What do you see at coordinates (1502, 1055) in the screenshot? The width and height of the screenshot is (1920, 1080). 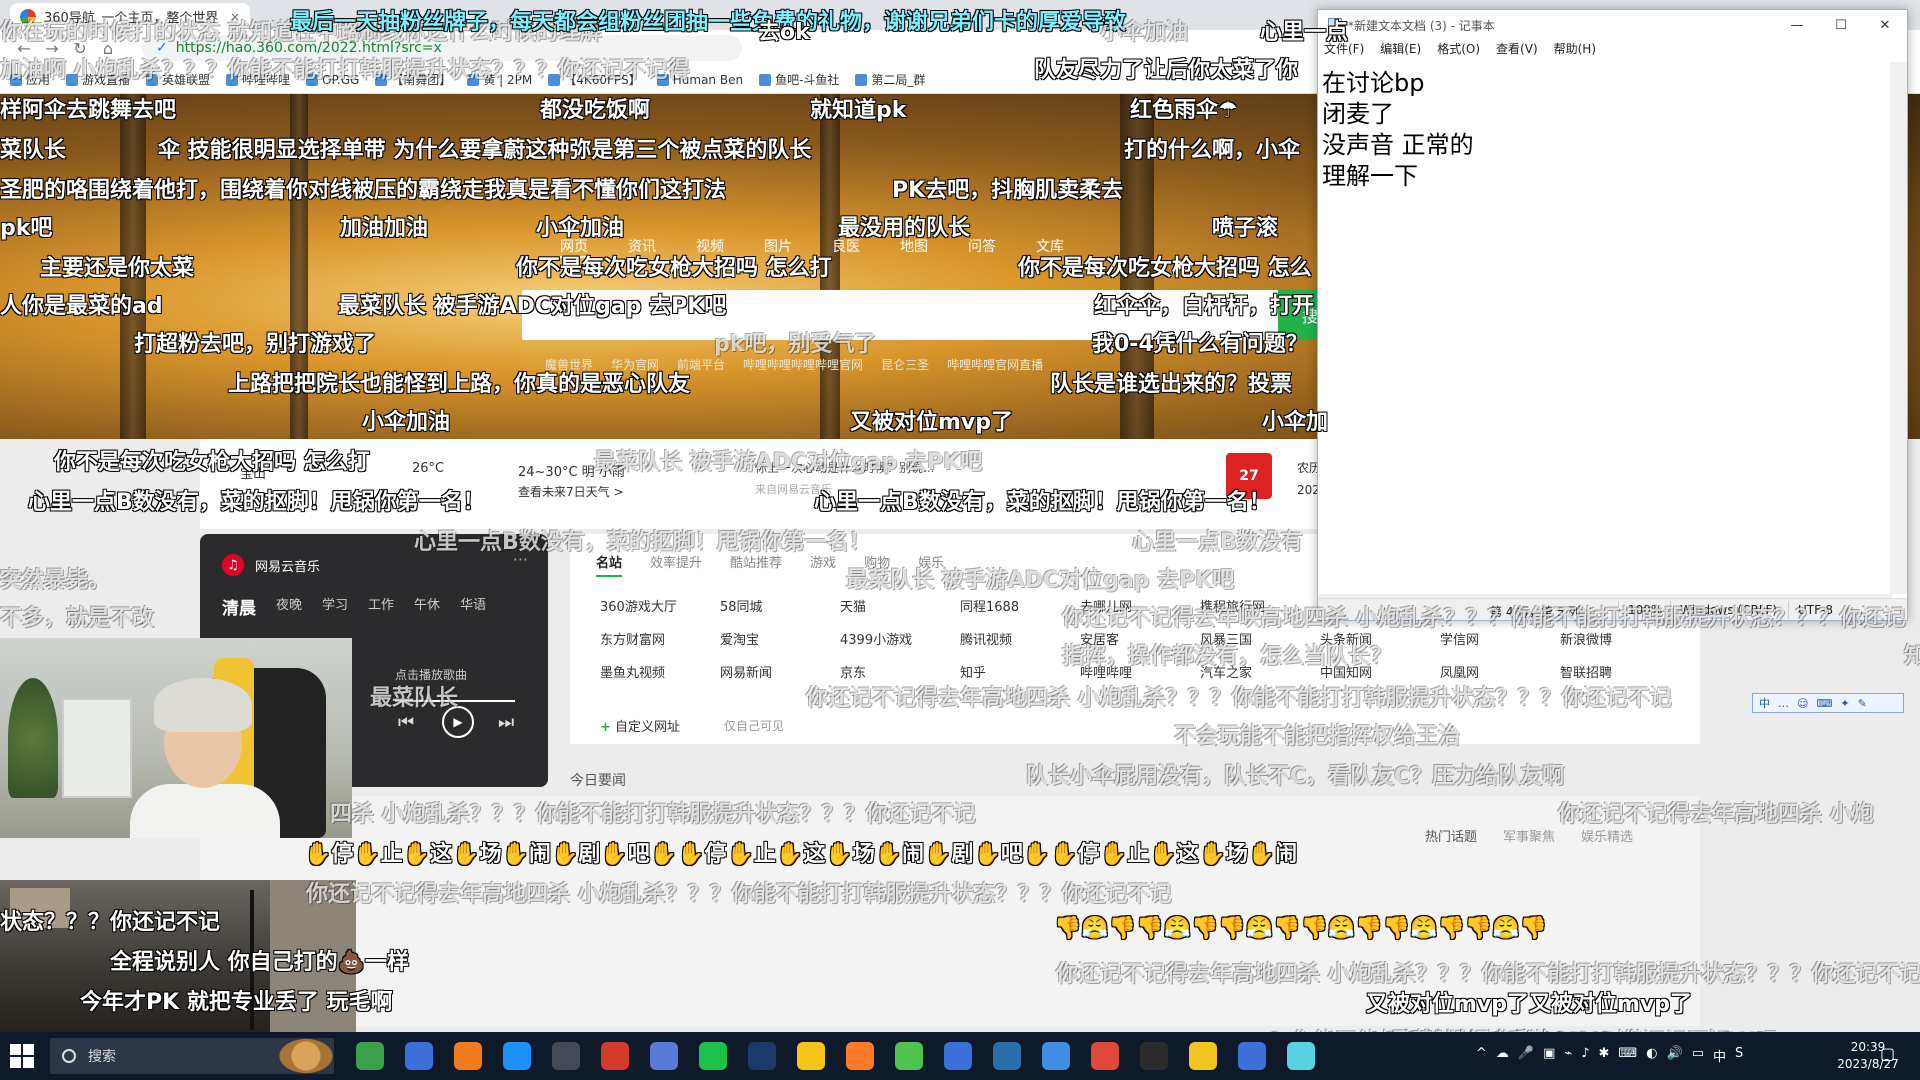 I see `tray-icon: ☁` at bounding box center [1502, 1055].